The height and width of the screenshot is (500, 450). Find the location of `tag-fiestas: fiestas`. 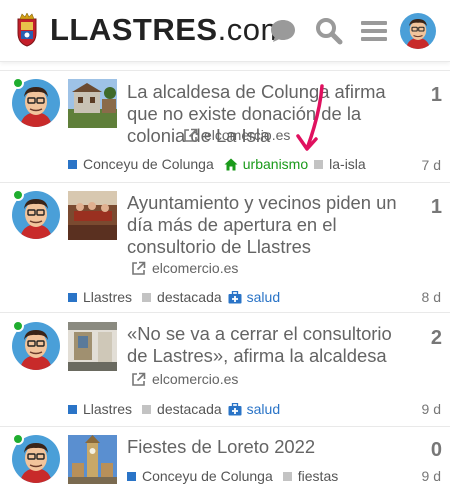

tag-fiestas: fiestas is located at coordinates (310, 476).